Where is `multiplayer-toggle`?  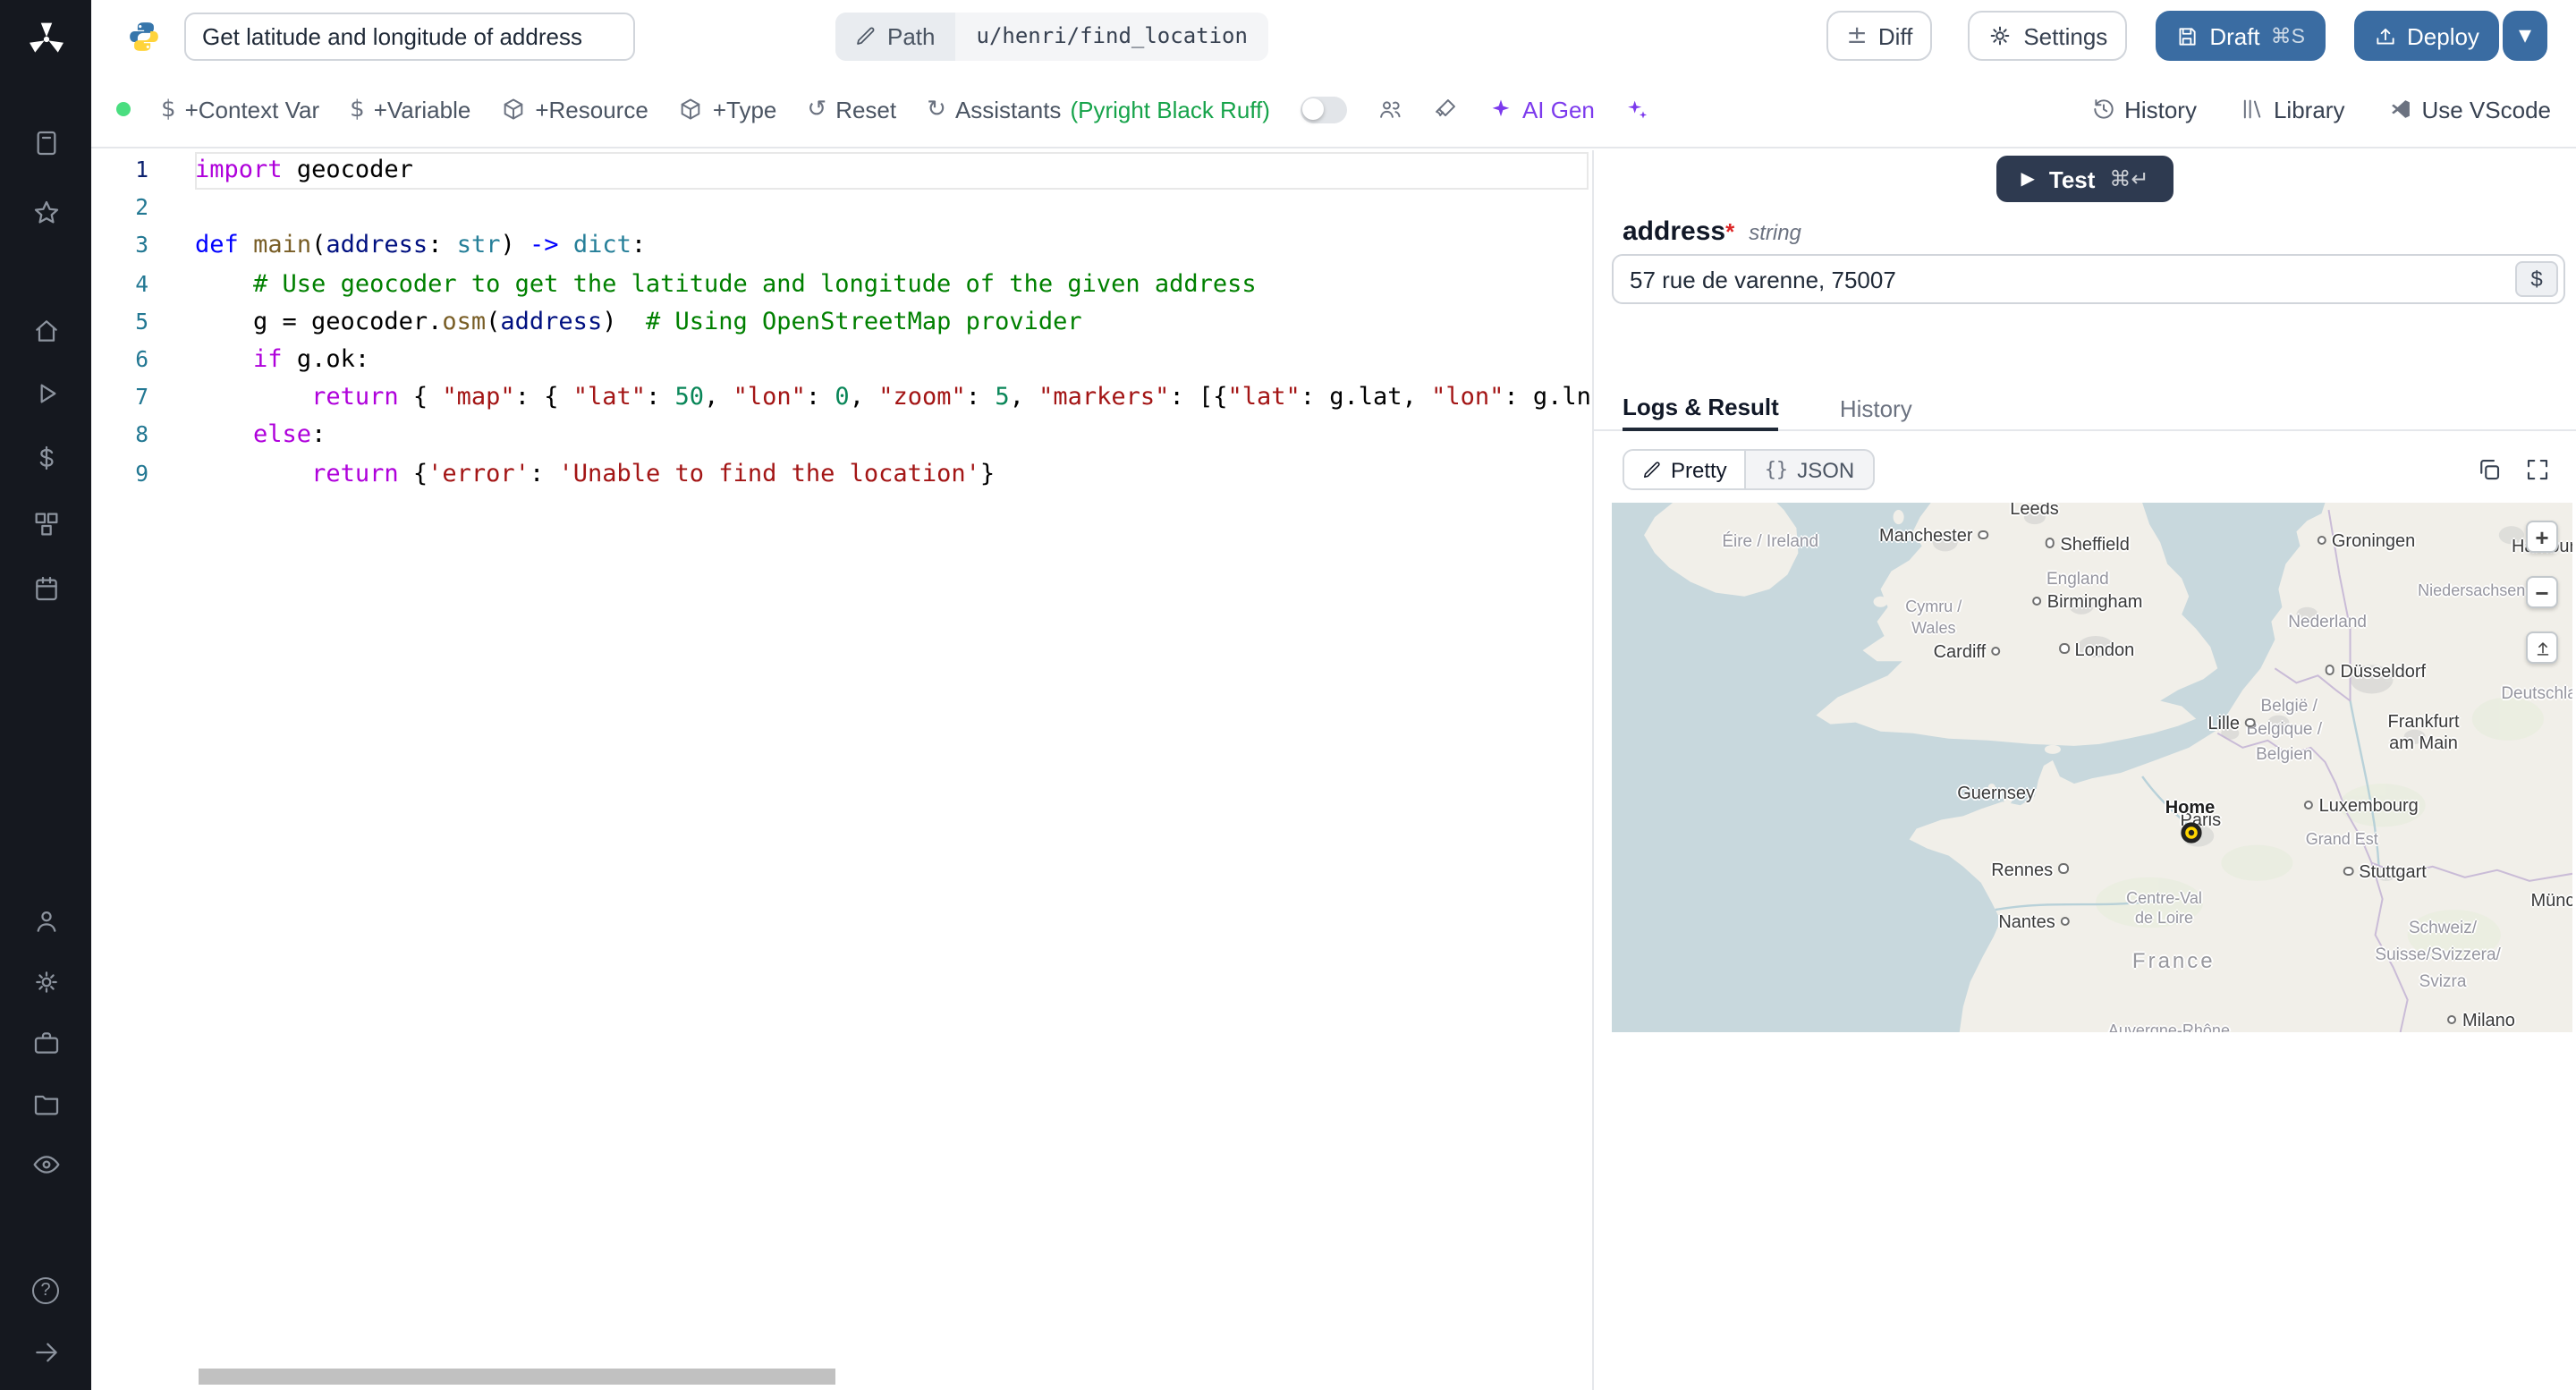
multiplayer-toggle is located at coordinates (1323, 109).